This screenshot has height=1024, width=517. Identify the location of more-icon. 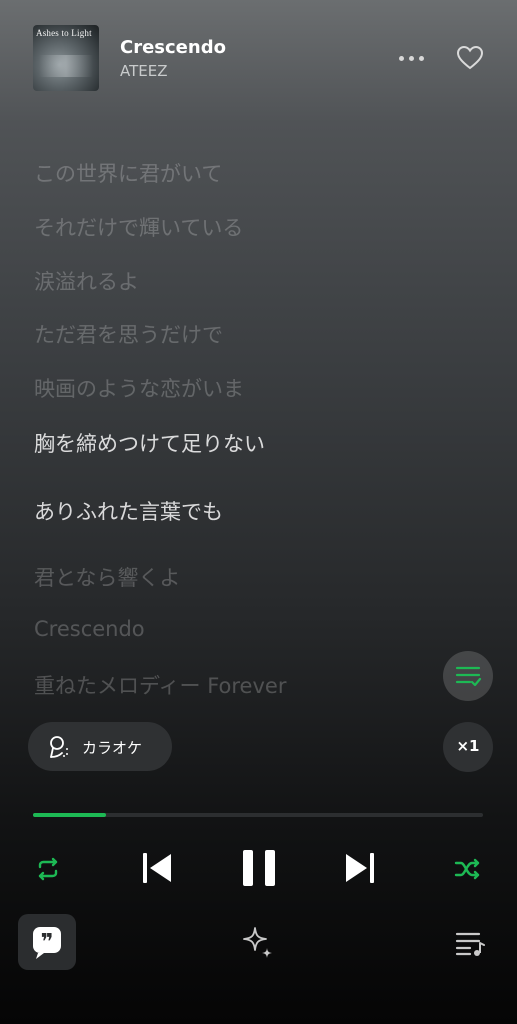
(401, 58).